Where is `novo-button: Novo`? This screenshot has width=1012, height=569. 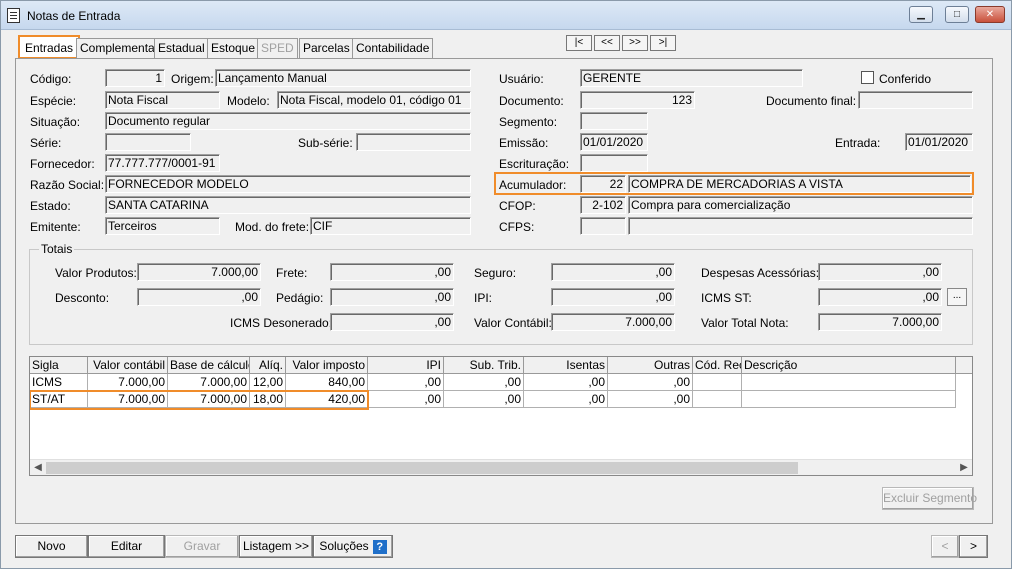 novo-button: Novo is located at coordinates (51, 546).